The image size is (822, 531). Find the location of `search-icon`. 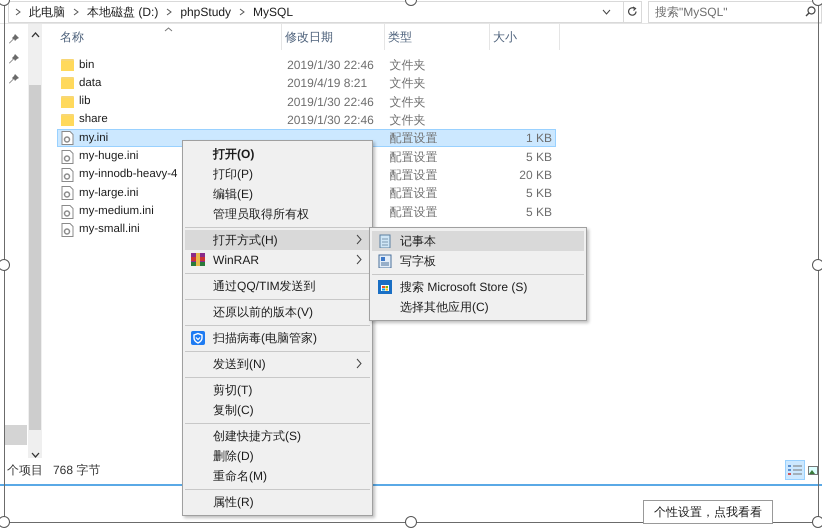

search-icon is located at coordinates (810, 11).